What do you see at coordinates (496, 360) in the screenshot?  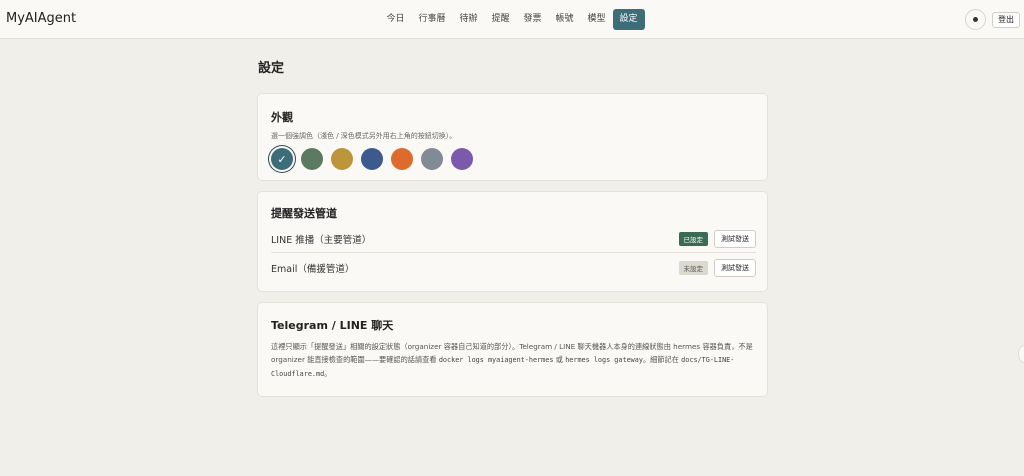 I see `command-code: docker logs myaiagent-hermes` at bounding box center [496, 360].